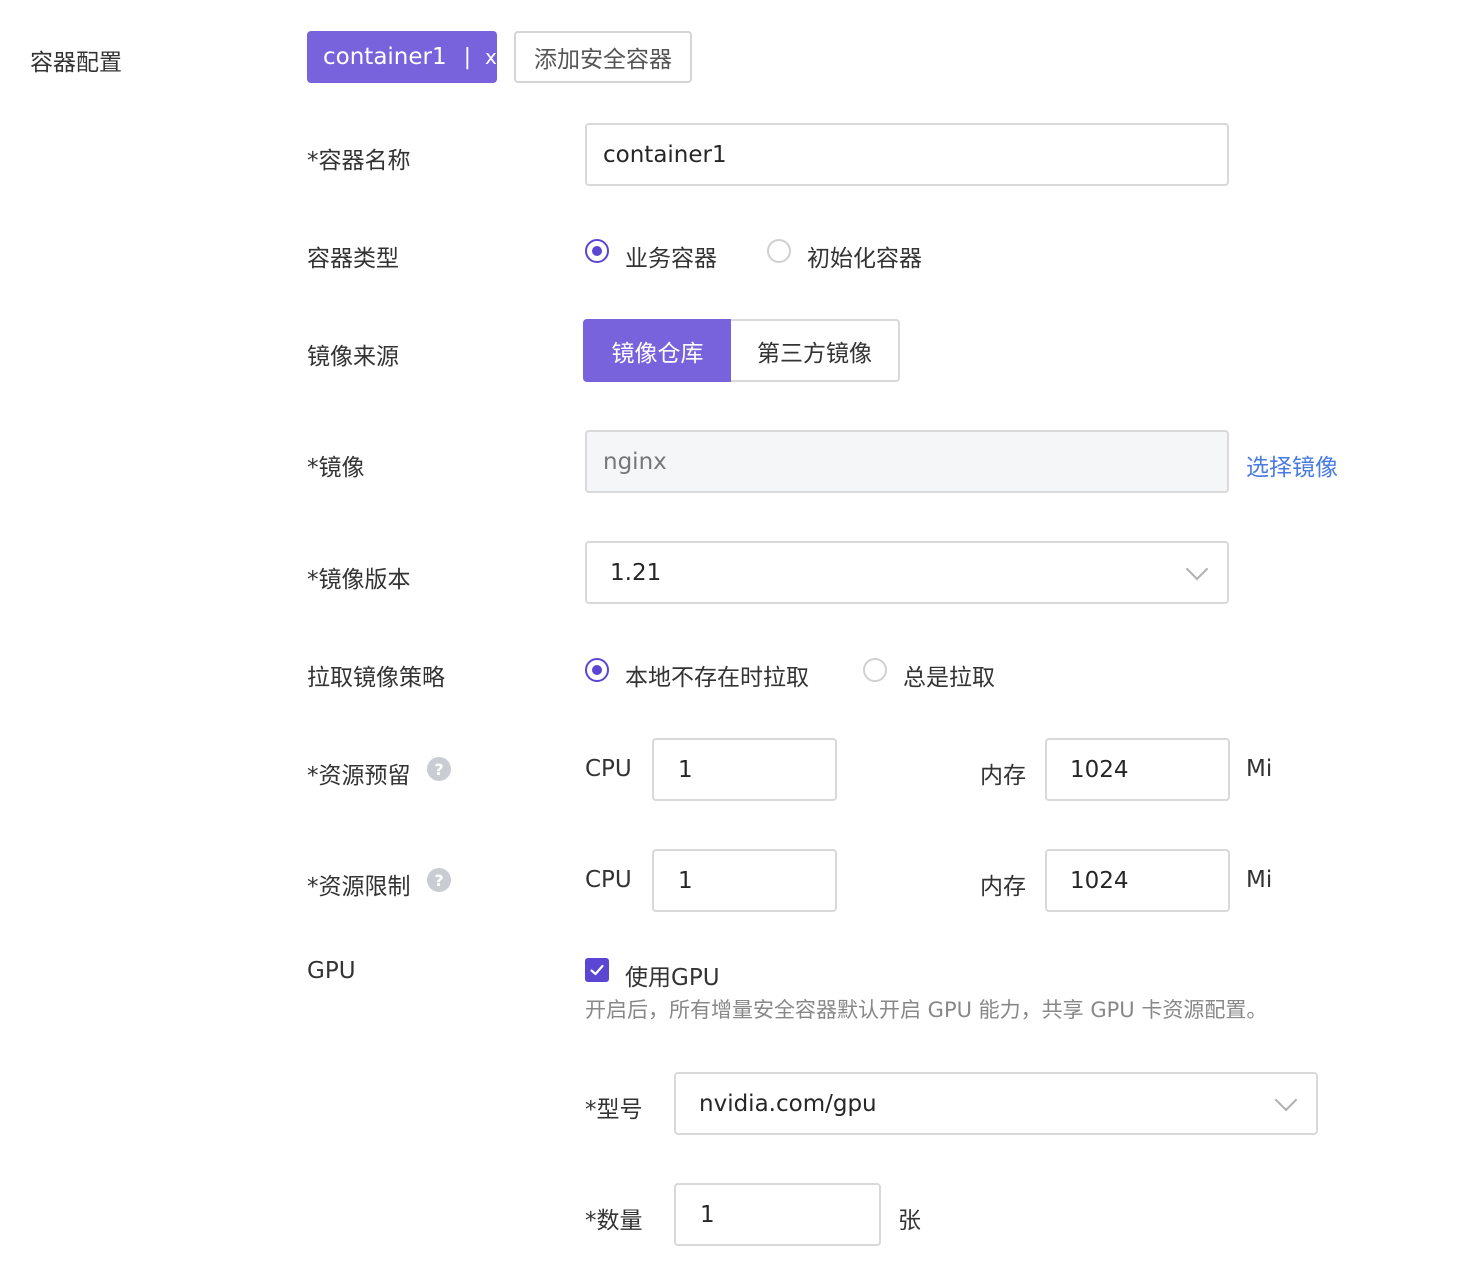 The height and width of the screenshot is (1278, 1466). I want to click on container-tab-label: container1, so click(385, 57).